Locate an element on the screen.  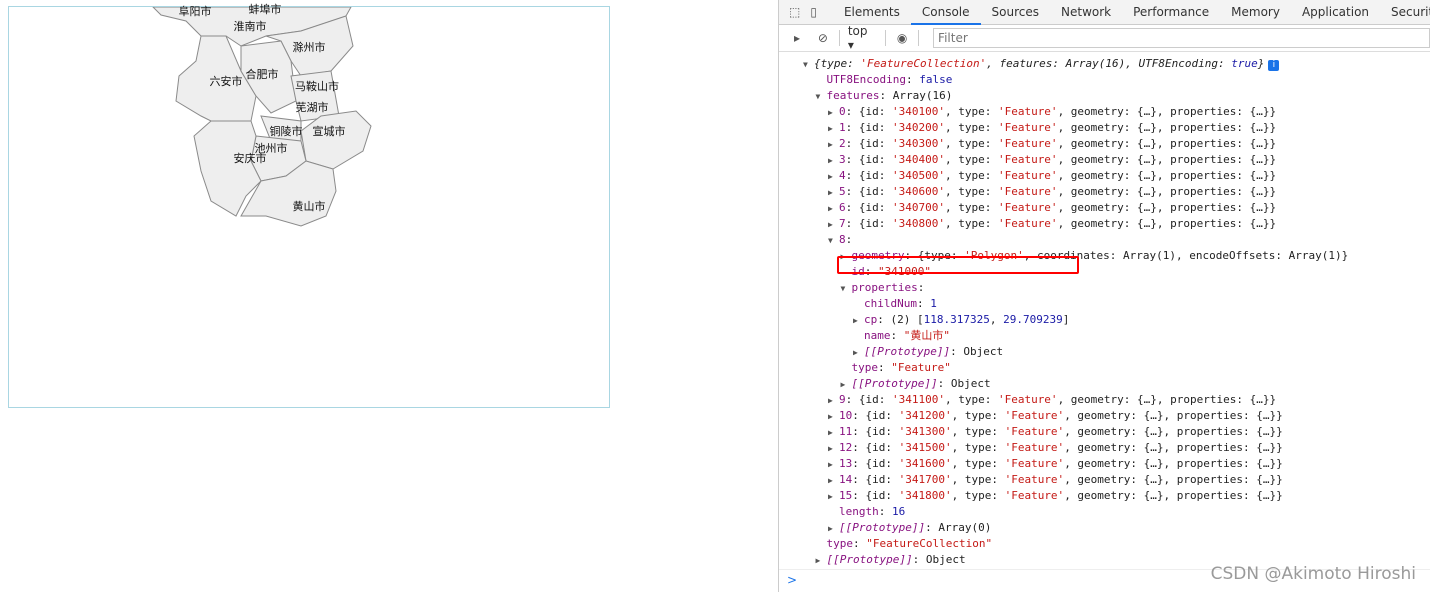
context-selector: top ▾ is located at coordinates (862, 38).